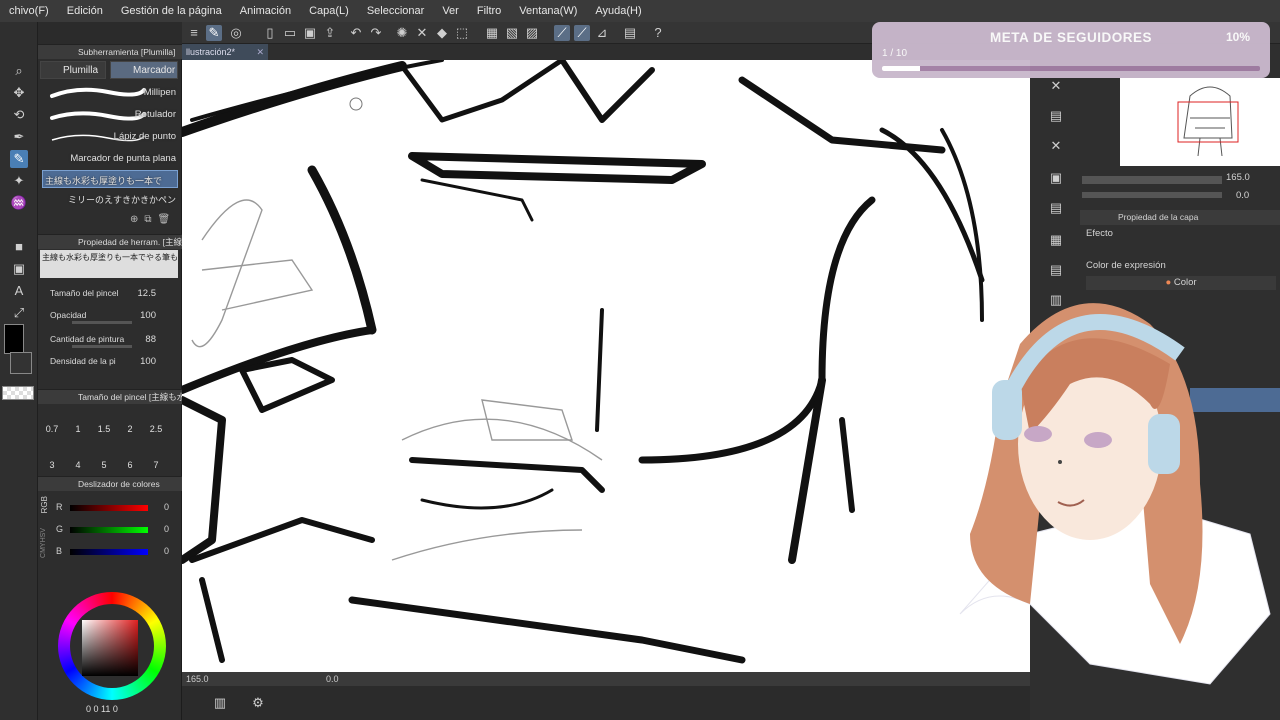  What do you see at coordinates (109, 508) in the screenshot?
I see `red-slider` at bounding box center [109, 508].